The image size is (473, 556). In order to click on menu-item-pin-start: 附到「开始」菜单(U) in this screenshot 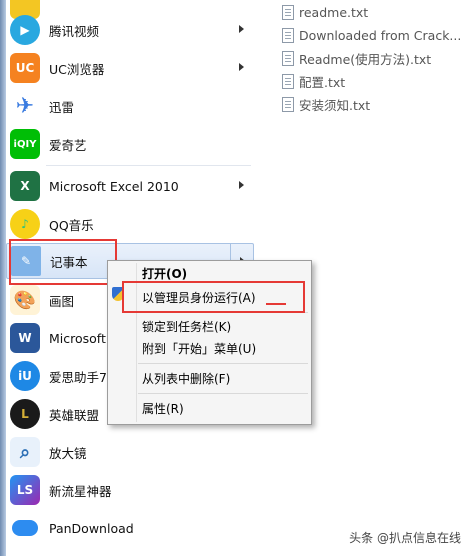, I will do `click(199, 348)`.